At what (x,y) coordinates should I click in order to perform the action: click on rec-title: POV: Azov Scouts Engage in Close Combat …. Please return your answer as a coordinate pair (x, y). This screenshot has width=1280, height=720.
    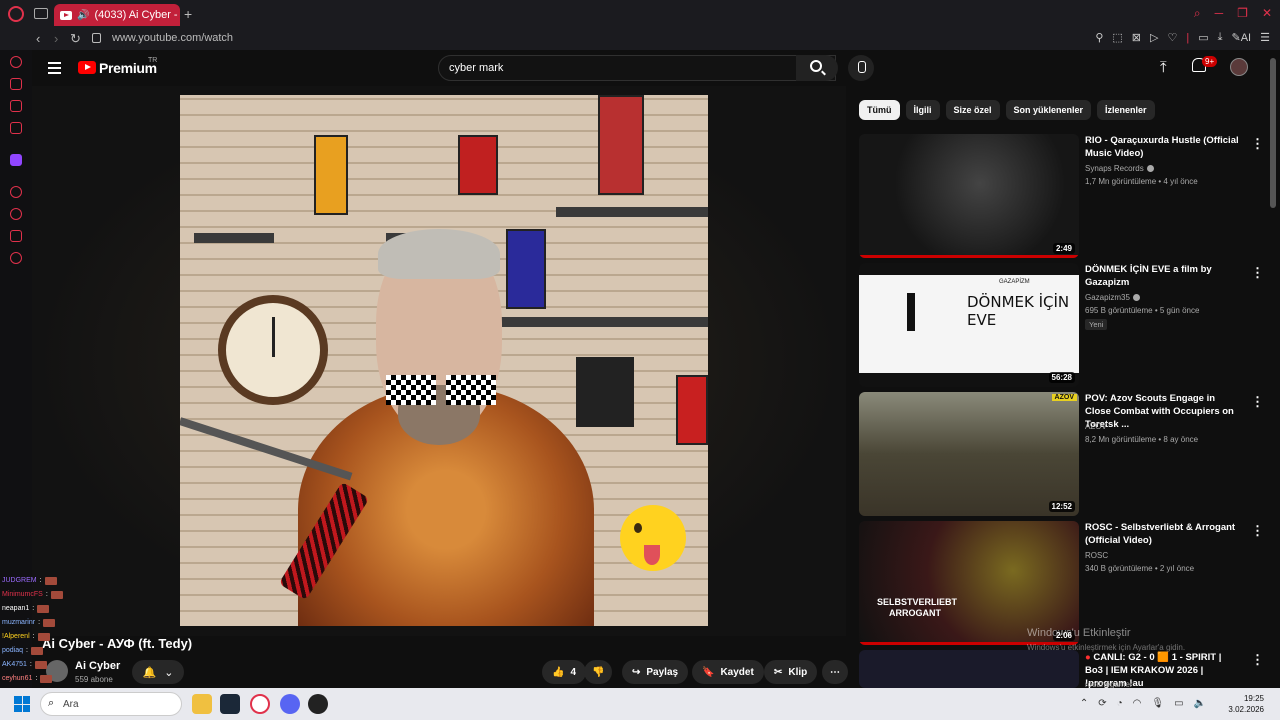
    Looking at the image, I should click on (1163, 411).